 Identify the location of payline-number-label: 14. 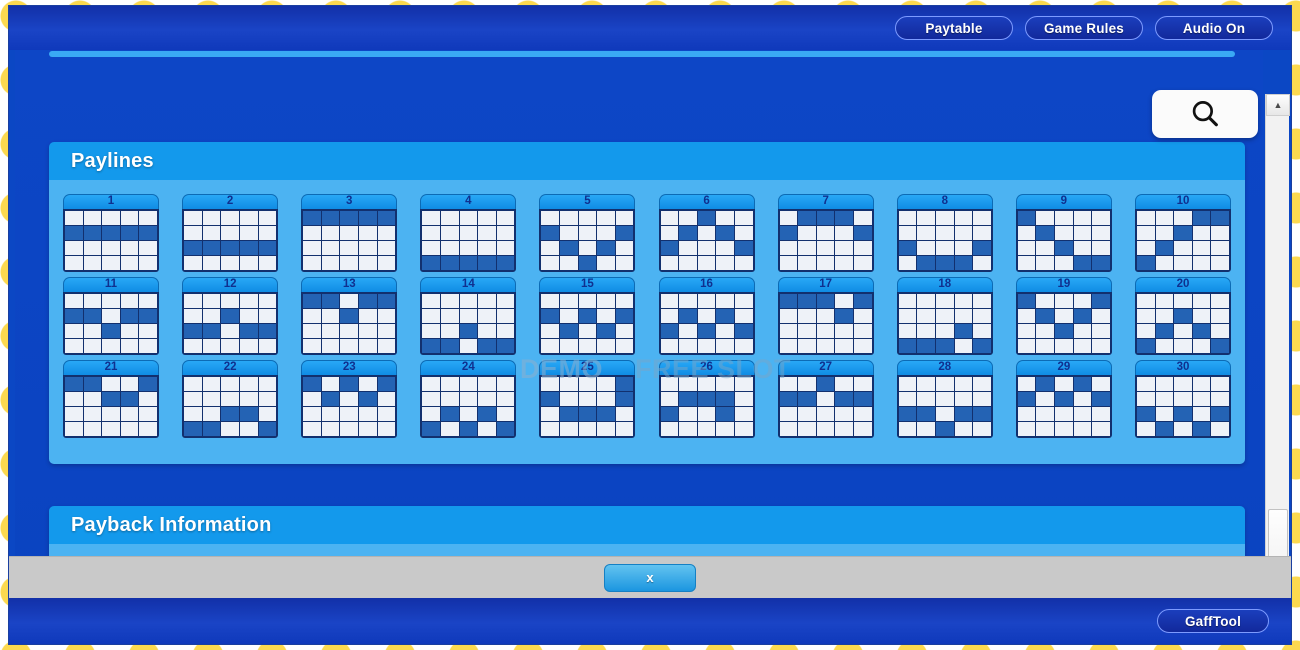
(468, 284).